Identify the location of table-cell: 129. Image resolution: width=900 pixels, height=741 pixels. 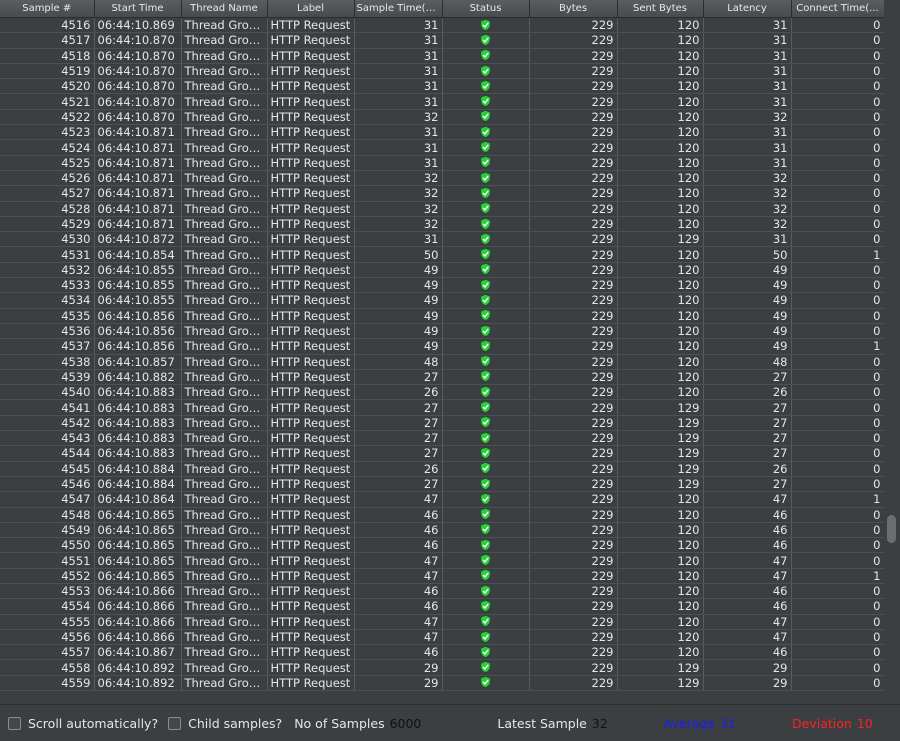
(660, 469).